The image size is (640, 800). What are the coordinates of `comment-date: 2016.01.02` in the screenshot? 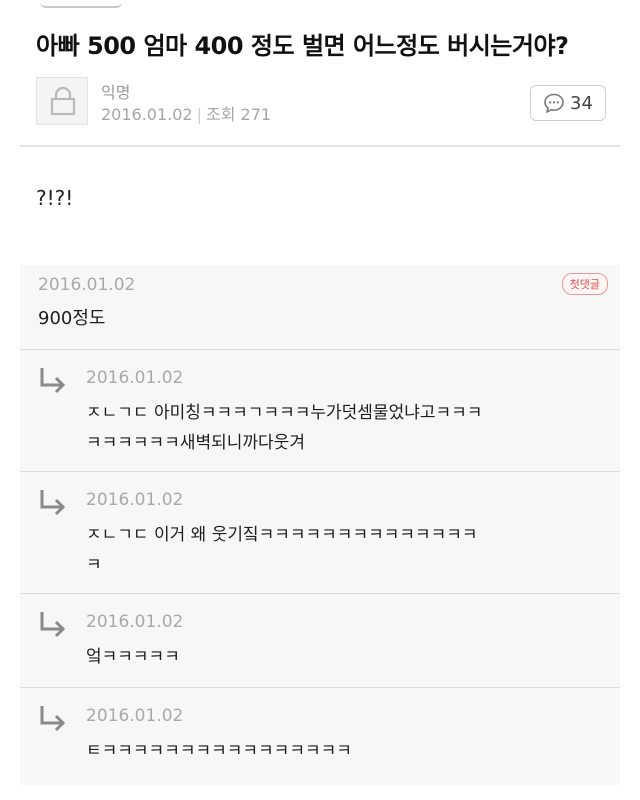 It's located at (87, 285).